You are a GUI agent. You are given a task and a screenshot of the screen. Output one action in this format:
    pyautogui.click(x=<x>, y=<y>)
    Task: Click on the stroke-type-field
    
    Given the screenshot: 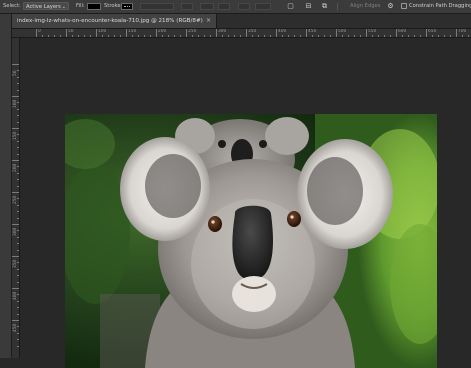 What is the action you would take?
    pyautogui.click(x=187, y=6)
    